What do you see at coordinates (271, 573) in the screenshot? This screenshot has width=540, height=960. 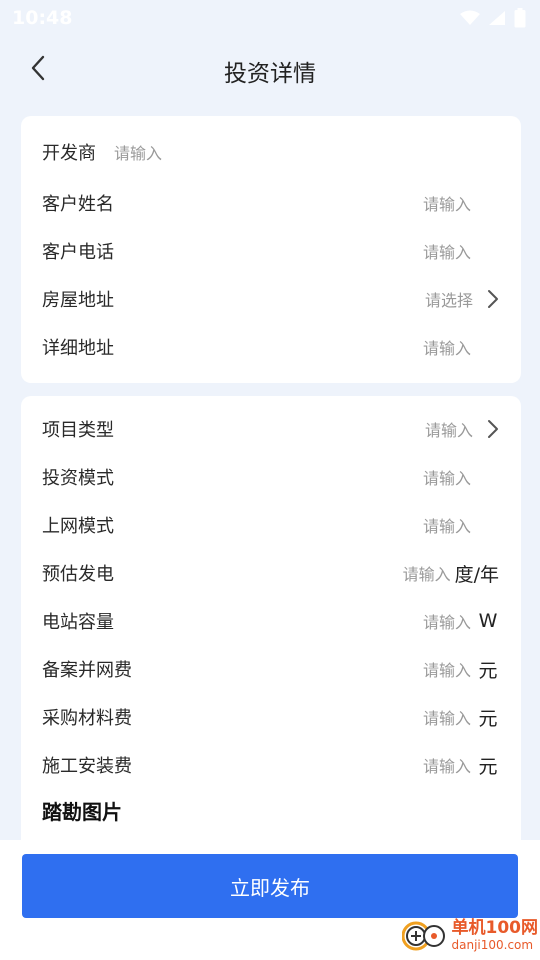 I see `estimated-generation-row: 预估发电 请输入 度/年` at bounding box center [271, 573].